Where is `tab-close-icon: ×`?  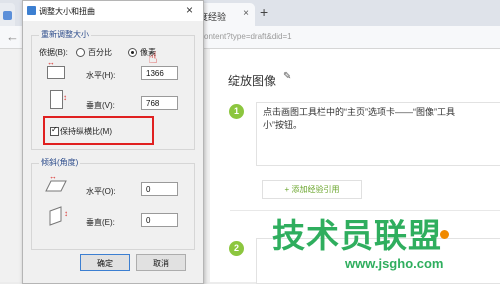
tab-close-icon: × is located at coordinates (246, 13).